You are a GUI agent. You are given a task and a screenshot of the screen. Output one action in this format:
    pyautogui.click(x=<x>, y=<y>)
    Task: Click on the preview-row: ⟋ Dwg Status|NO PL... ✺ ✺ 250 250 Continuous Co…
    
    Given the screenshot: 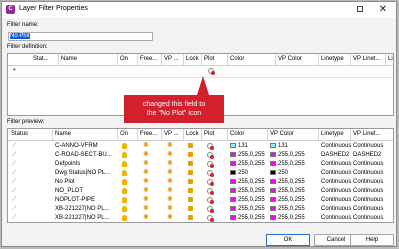 What is the action you would take?
    pyautogui.click(x=200, y=173)
    